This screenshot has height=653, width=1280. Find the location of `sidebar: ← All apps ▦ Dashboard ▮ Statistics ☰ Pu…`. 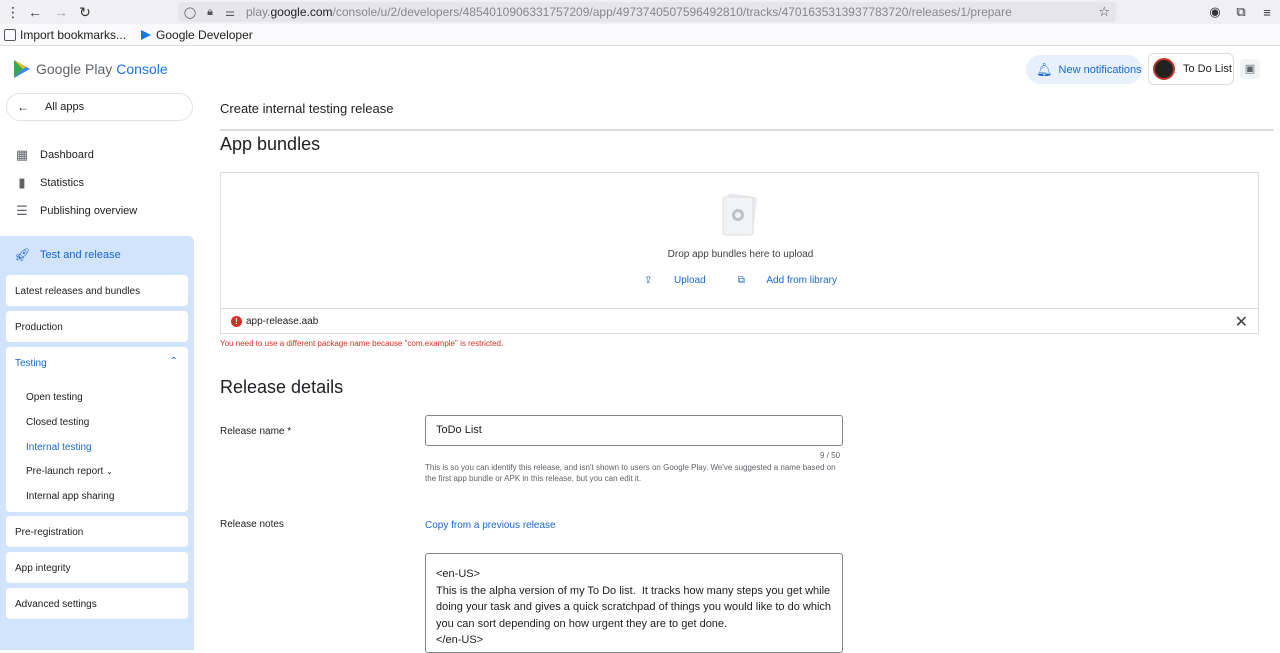

sidebar: ← All apps ▦ Dashboard ▮ Statistics ☰ Pu… is located at coordinates (100, 371).